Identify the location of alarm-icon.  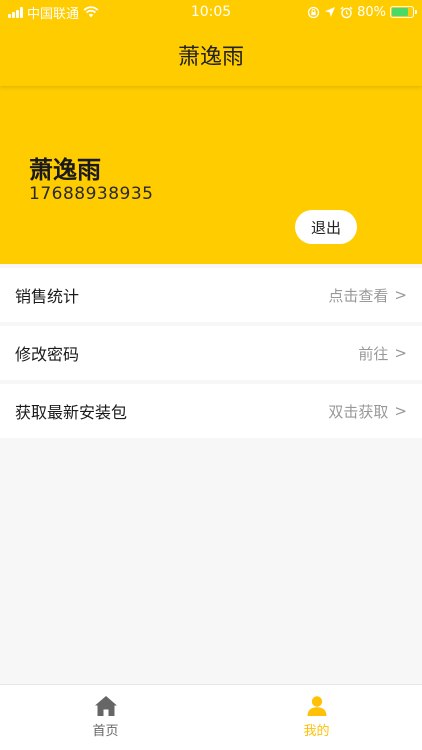
(346, 12).